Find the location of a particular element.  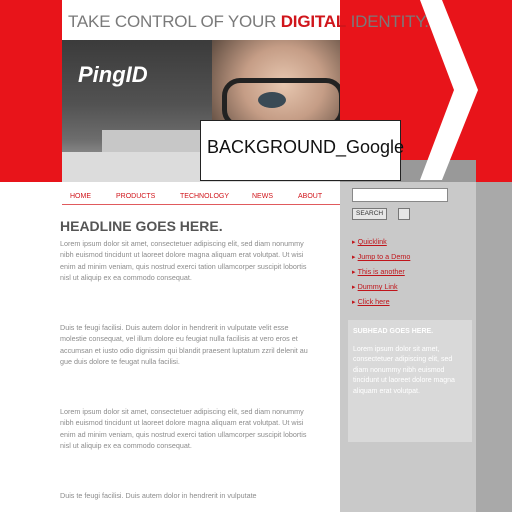

main-nav: HOME PRODUCTS TECHNOLOGY NEWS ABOUT is located at coordinates (201, 197).